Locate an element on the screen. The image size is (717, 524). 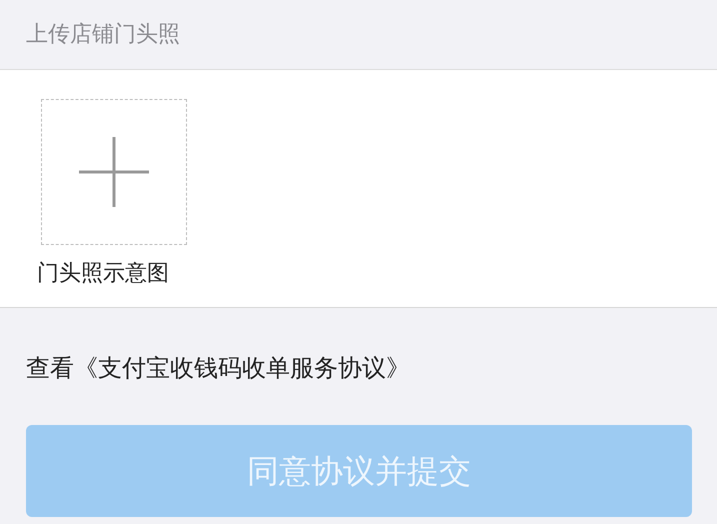
agreement-link: 查看《支付宝收钱码收单服务协议》 is located at coordinates (218, 368).